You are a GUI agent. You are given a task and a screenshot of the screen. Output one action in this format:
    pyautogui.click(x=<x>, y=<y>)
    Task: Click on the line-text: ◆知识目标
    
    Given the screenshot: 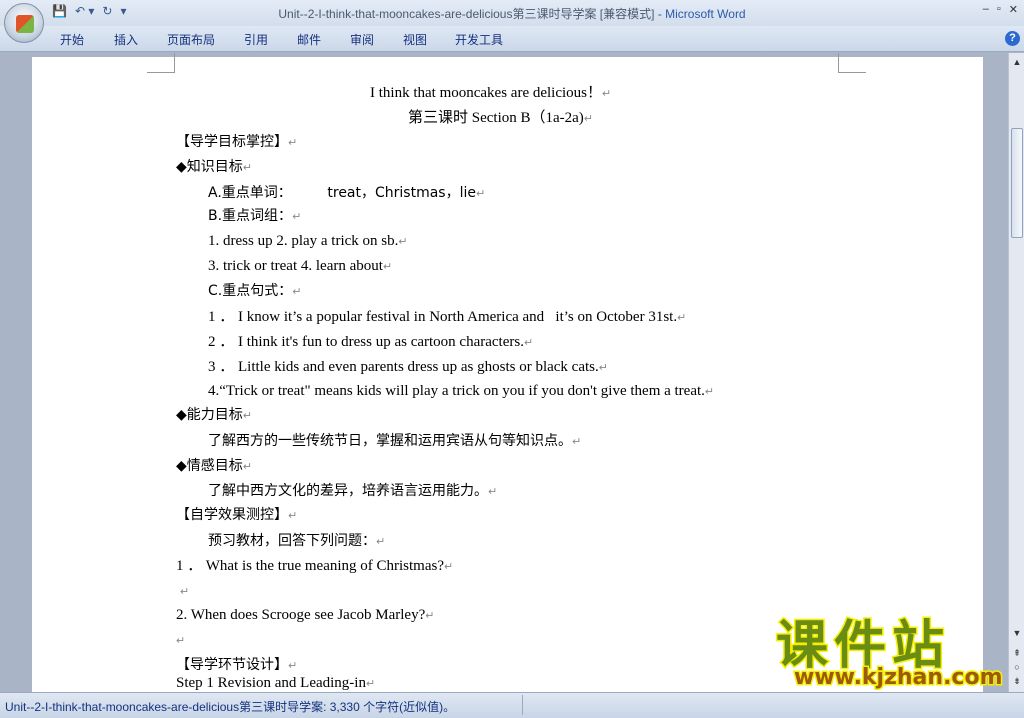 What is the action you would take?
    pyautogui.click(x=209, y=167)
    